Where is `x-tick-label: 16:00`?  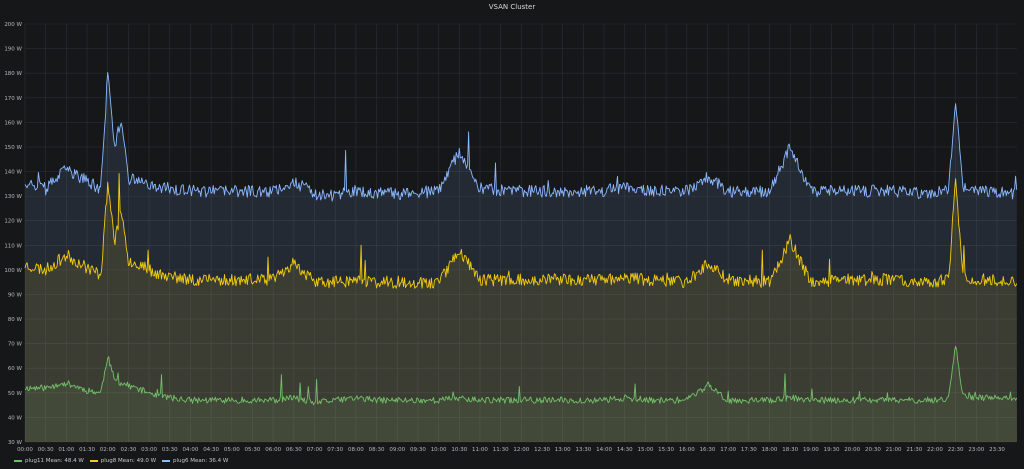
x-tick-label: 16:00 is located at coordinates (687, 450).